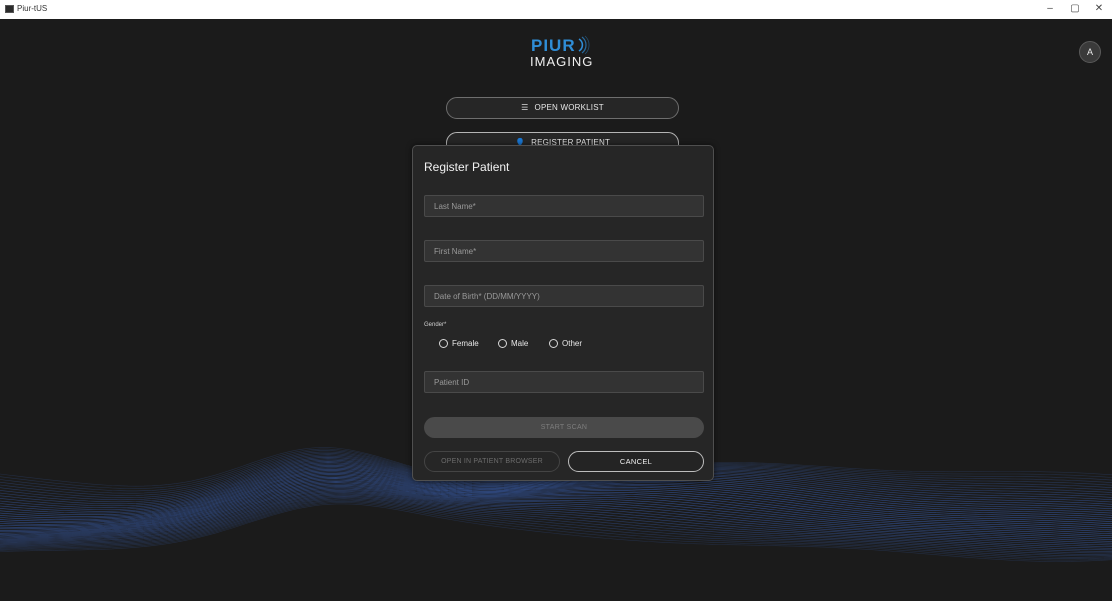 Image resolution: width=1112 pixels, height=601 pixels. What do you see at coordinates (492, 461) in the screenshot?
I see `open-in-patient-browser-button: OPEN IN PATIENT BROWSER` at bounding box center [492, 461].